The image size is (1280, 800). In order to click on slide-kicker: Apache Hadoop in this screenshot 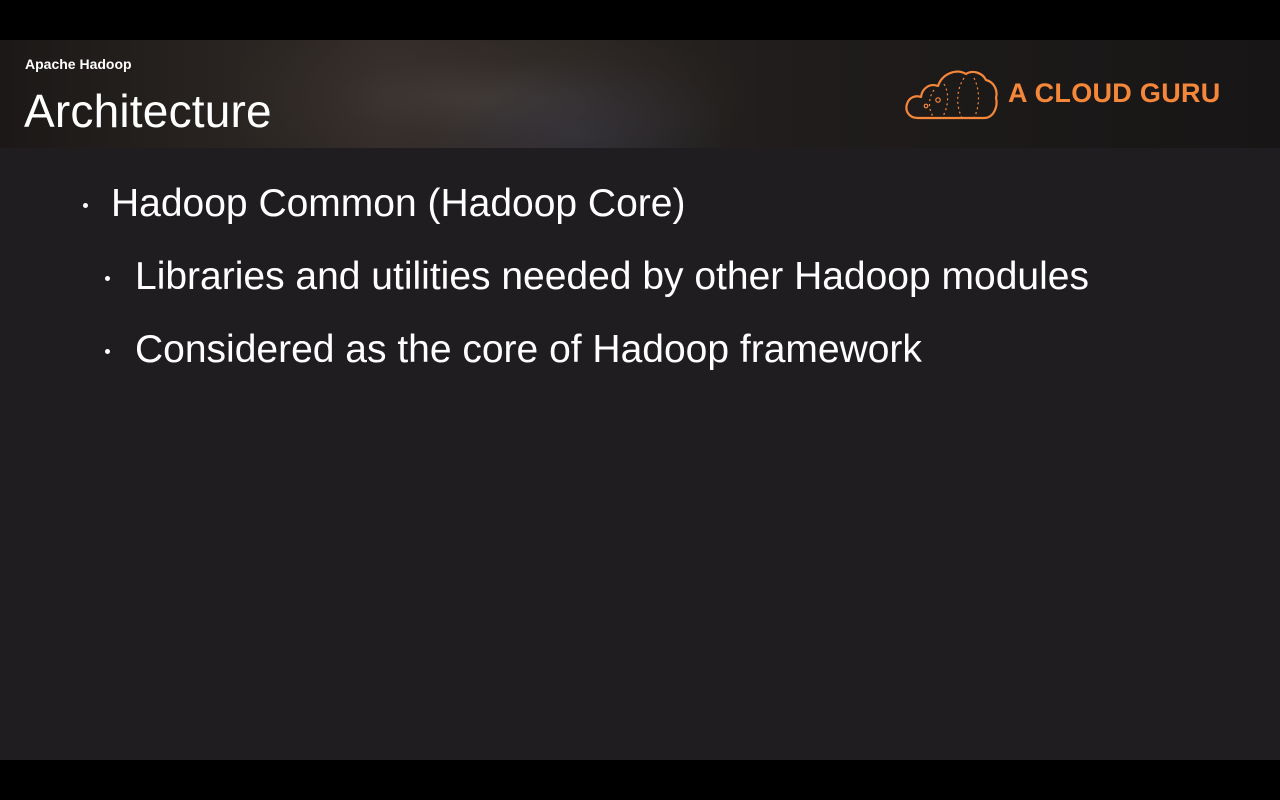, I will do `click(78, 64)`.